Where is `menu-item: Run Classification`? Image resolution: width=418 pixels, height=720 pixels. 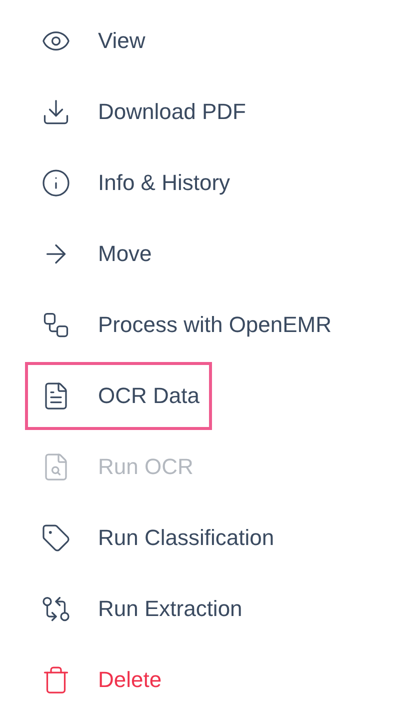 menu-item: Run Classification is located at coordinates (156, 538).